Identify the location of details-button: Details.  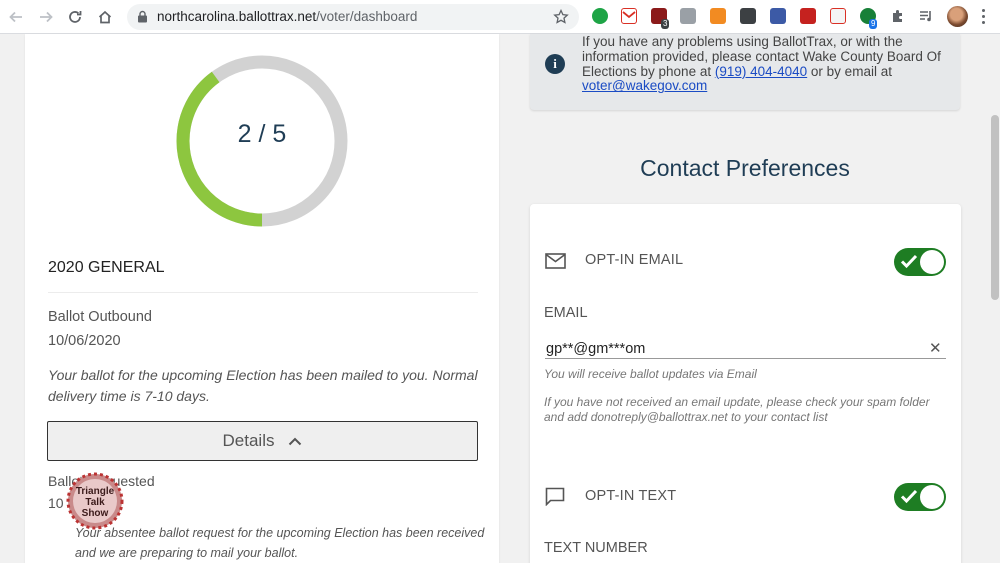
(262, 441).